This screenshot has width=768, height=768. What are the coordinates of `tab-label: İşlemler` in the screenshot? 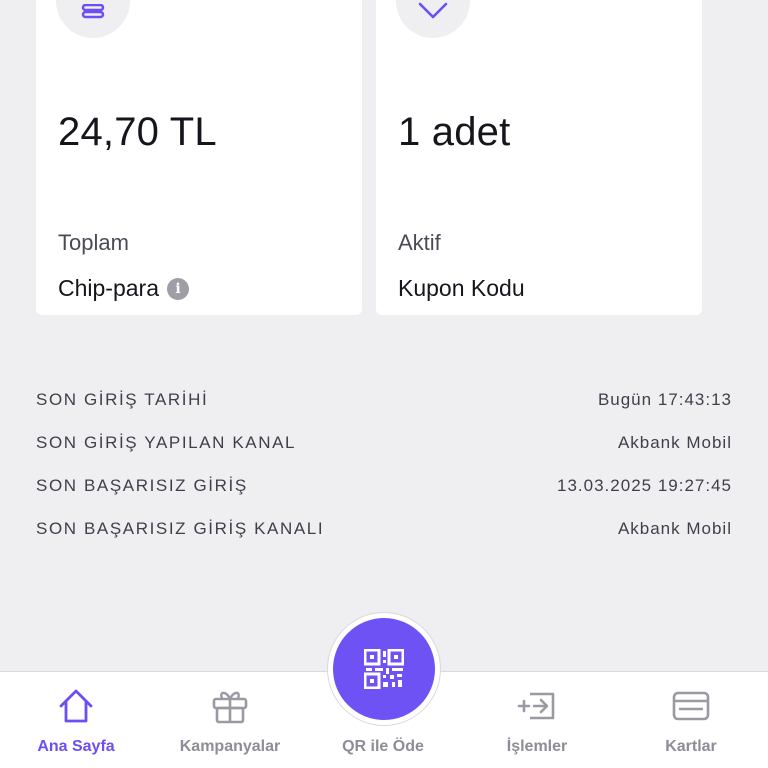 It's located at (537, 746).